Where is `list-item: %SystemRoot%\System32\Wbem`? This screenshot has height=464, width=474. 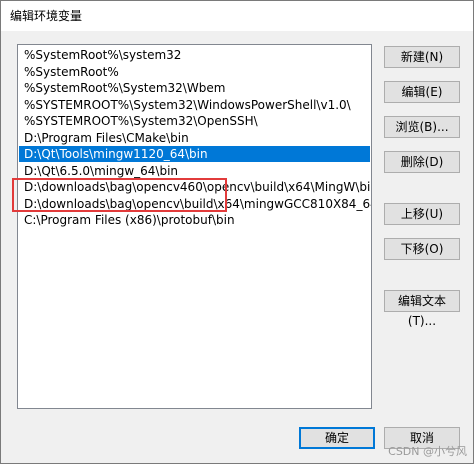 list-item: %SystemRoot%\System32\Wbem is located at coordinates (194, 88).